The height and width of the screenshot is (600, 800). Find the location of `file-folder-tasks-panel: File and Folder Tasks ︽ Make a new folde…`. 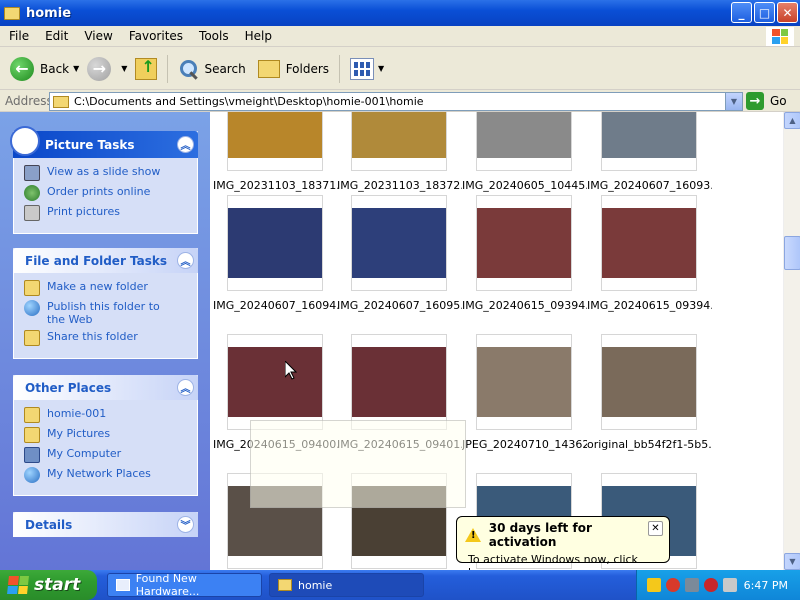

file-folder-tasks-panel: File and Folder Tasks ︽ Make a new folde… is located at coordinates (105, 303).